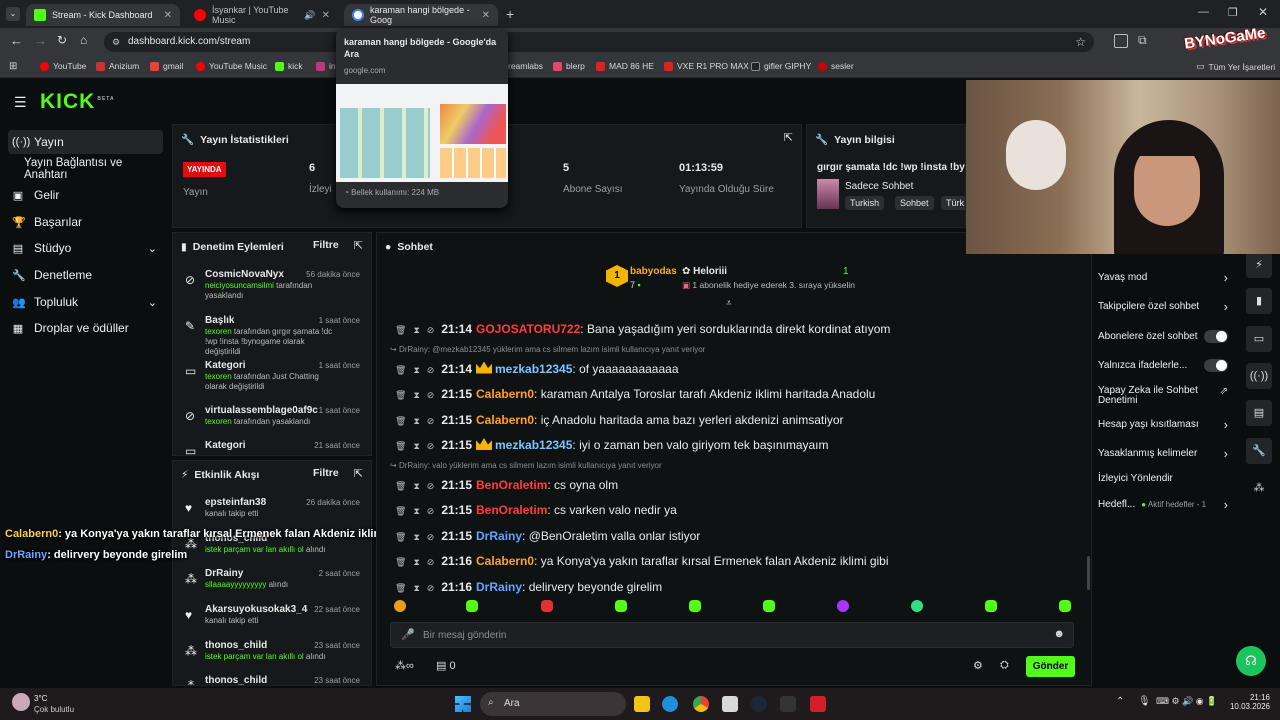 The image size is (1280, 720). What do you see at coordinates (1120, 701) in the screenshot?
I see `chevron-up-icon: ⌃` at bounding box center [1120, 701].